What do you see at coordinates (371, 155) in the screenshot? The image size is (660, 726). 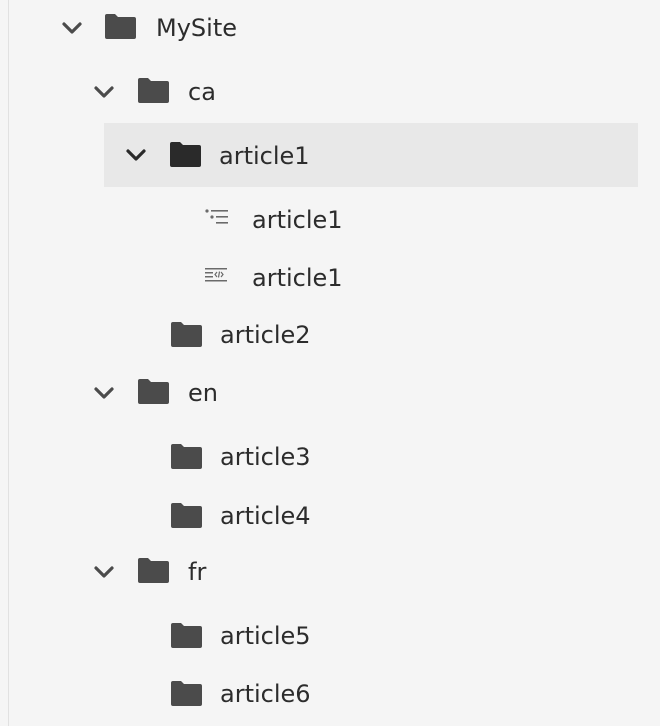 I see `tree-node-ca-article1: article1` at bounding box center [371, 155].